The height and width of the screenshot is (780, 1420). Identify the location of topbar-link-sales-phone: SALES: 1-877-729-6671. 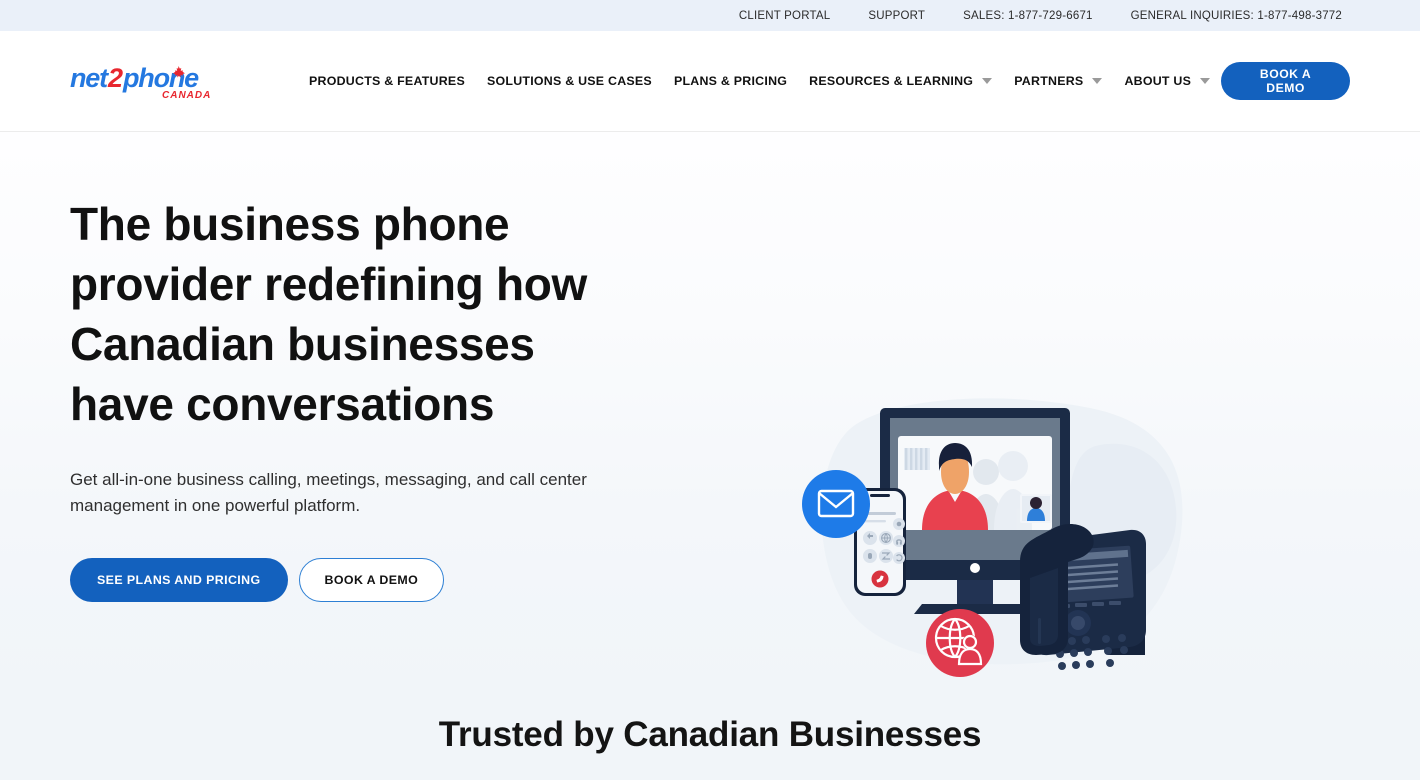
(1028, 16).